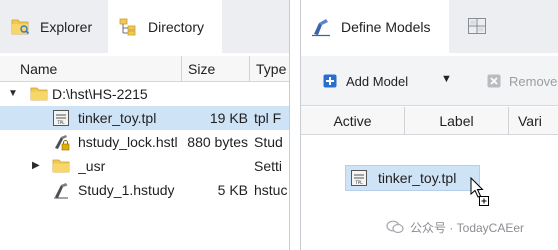 The height and width of the screenshot is (250, 558). Describe the element at coordinates (13, 94) in the screenshot. I see `expand-arrow-icon: ▼` at that location.